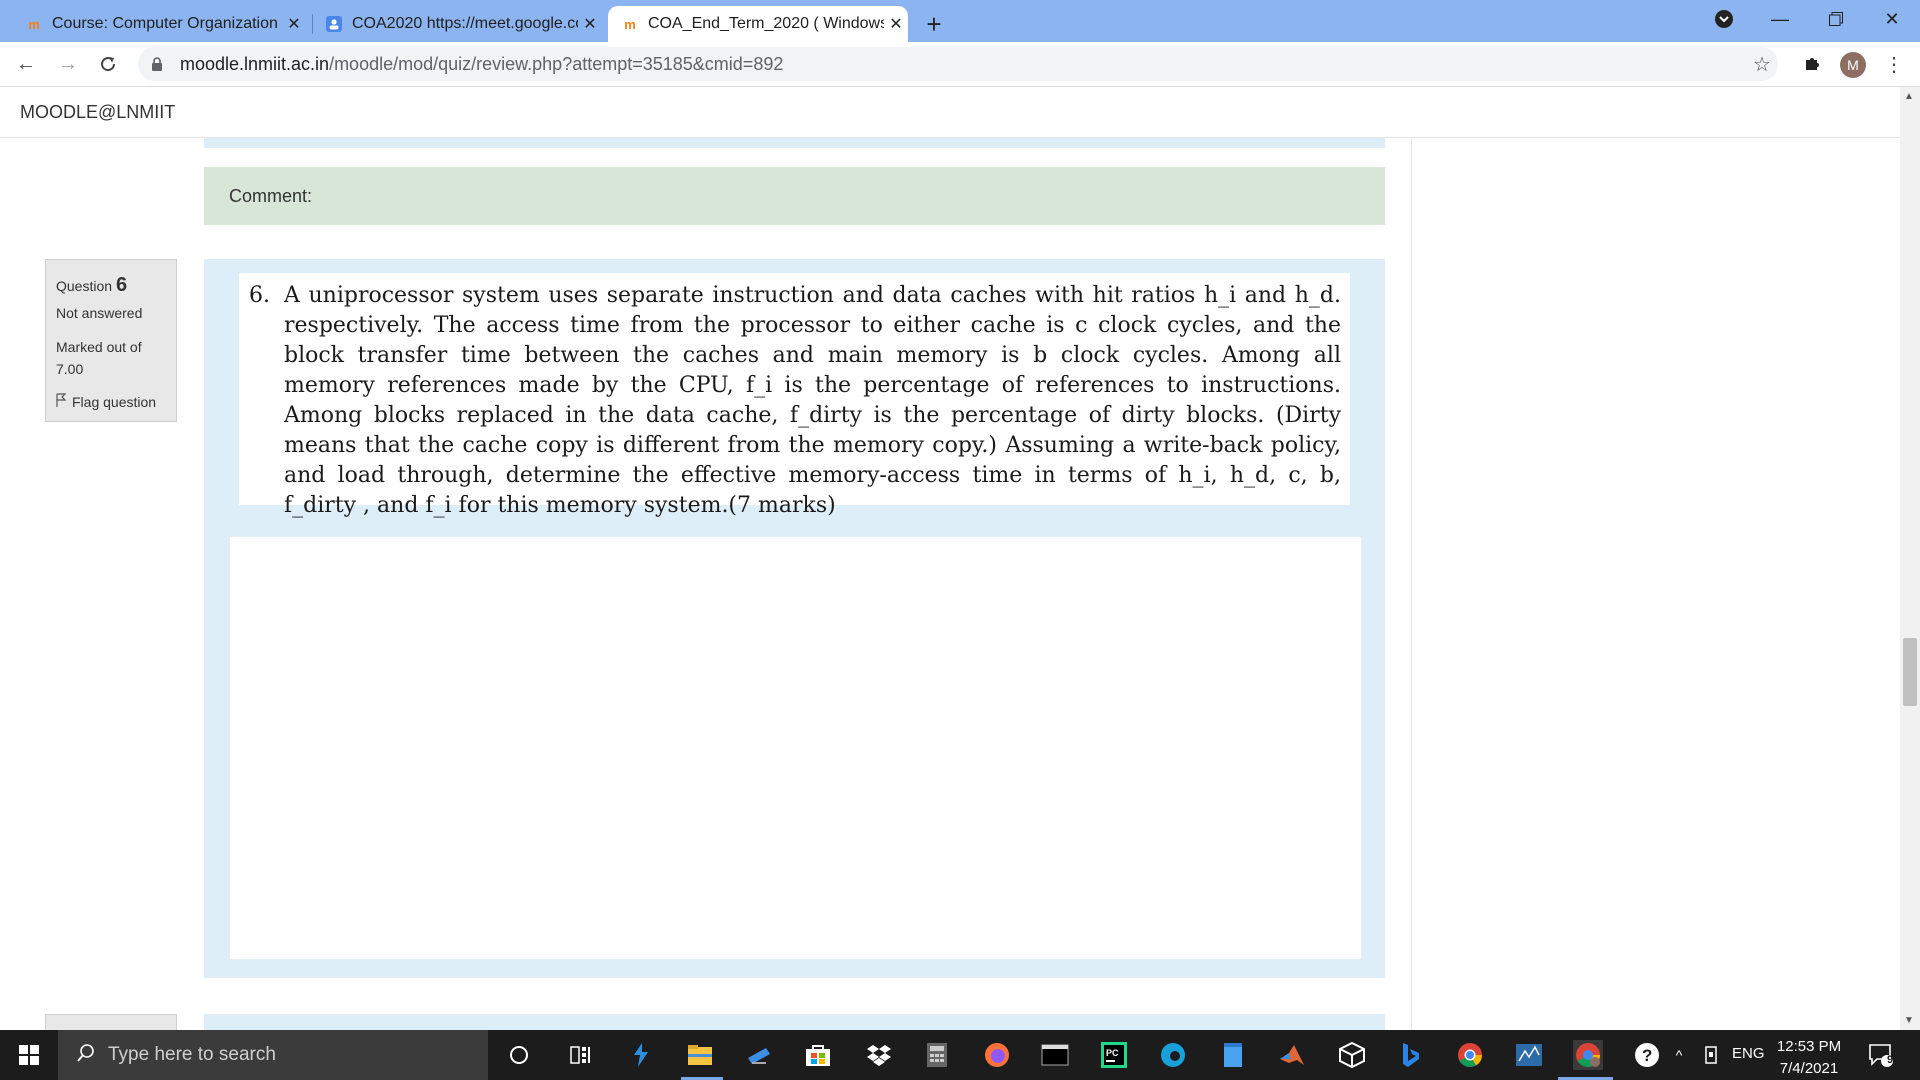 The width and height of the screenshot is (1920, 1080). I want to click on scroll-down-arrow-icon: ▼, so click(1909, 1020).